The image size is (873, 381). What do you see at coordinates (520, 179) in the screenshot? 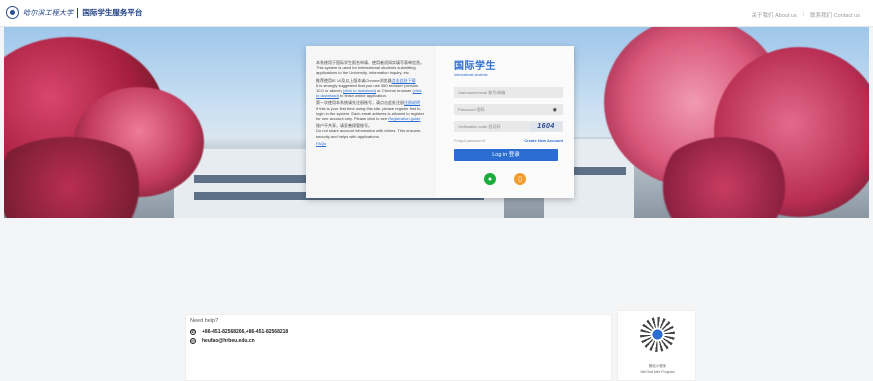
I see `phone-icon: ▯` at bounding box center [520, 179].